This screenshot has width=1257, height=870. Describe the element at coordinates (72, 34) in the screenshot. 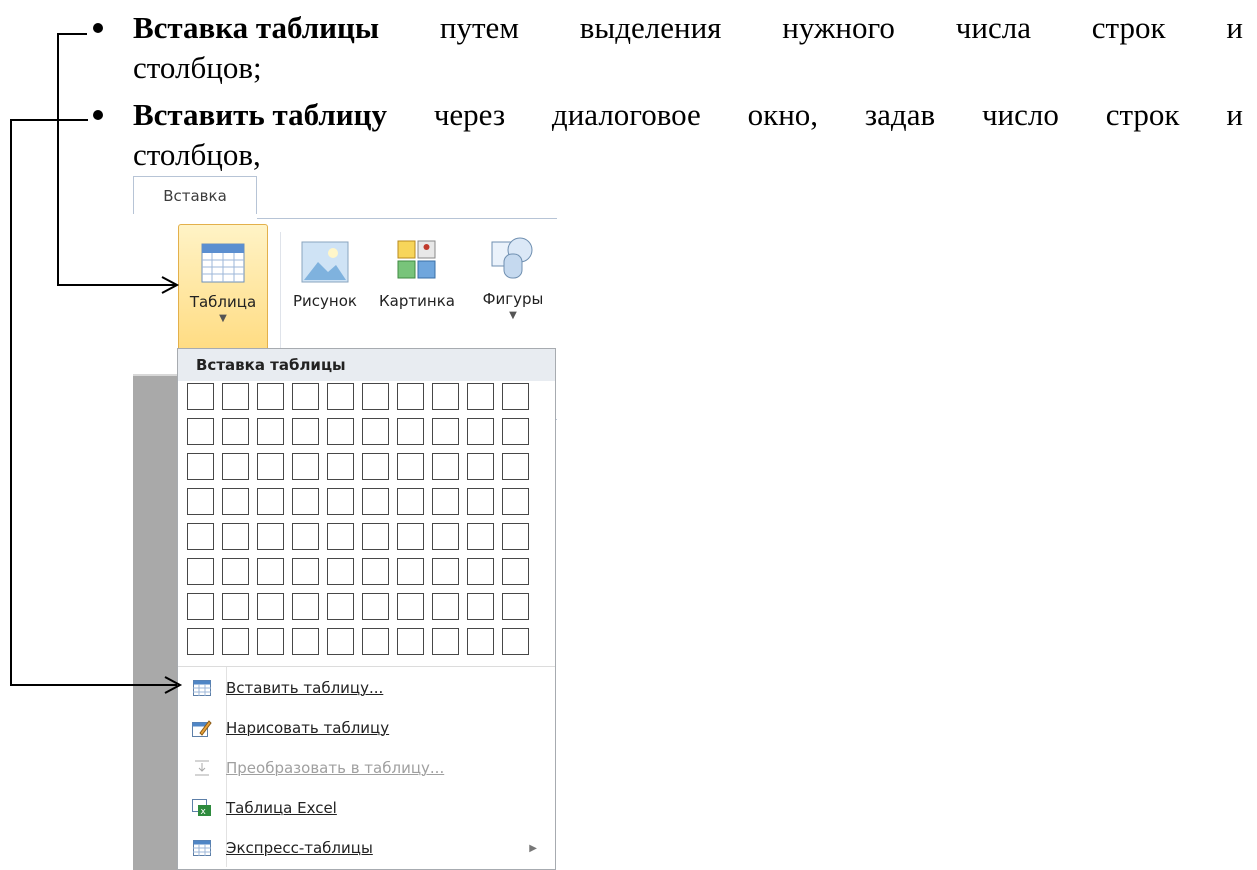

I see `connector-1-top` at that location.